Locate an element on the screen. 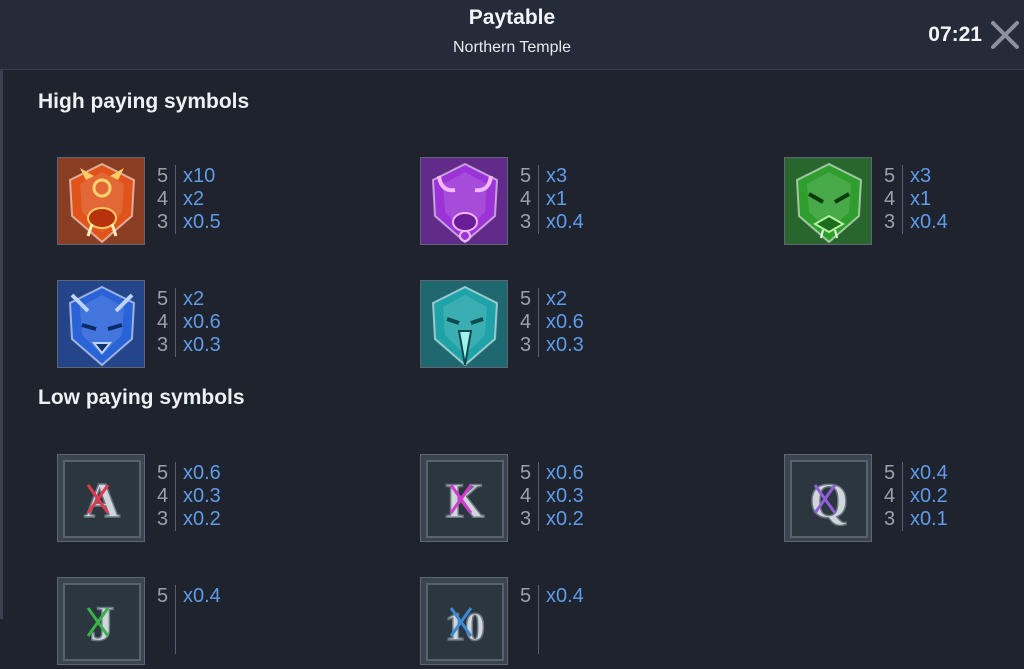 Image resolution: width=1024 pixels, height=669 pixels. letter-k-icon: K is located at coordinates (464, 498).